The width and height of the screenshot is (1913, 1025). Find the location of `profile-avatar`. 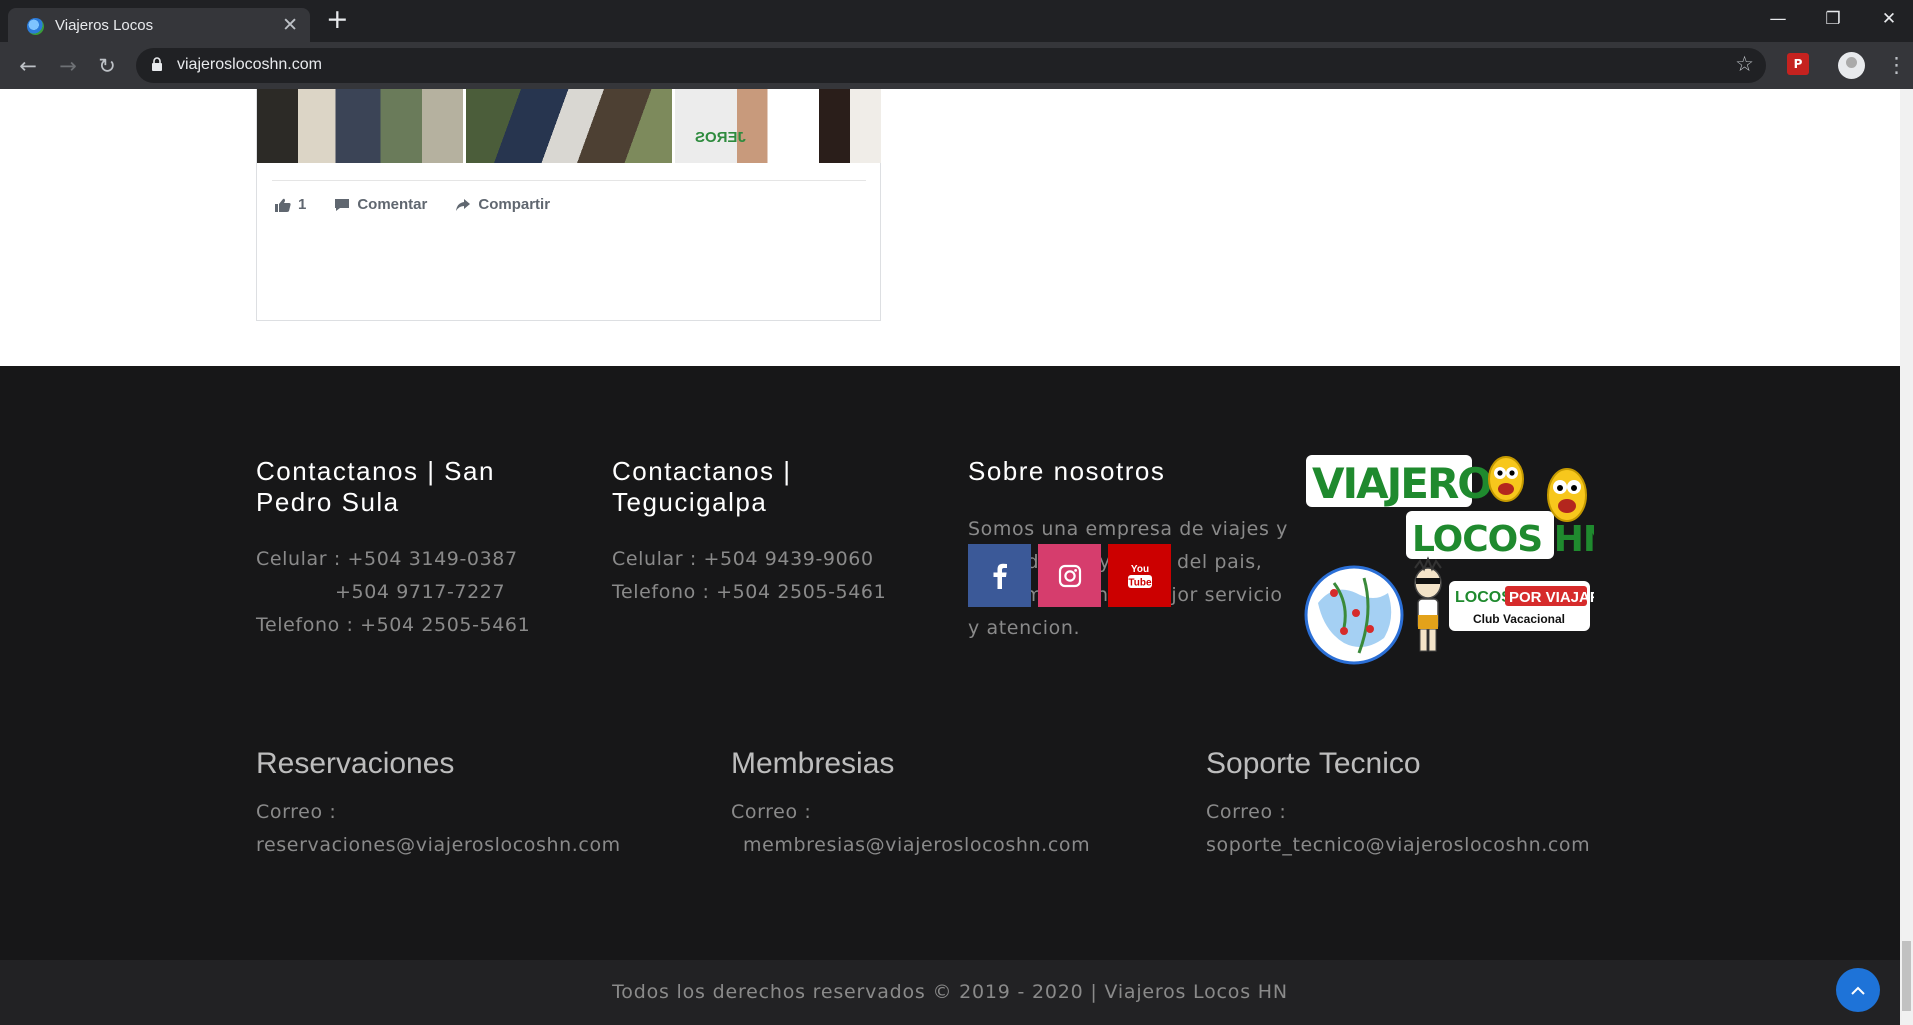

profile-avatar is located at coordinates (1851, 65).